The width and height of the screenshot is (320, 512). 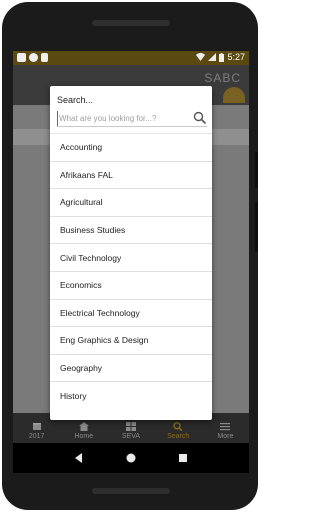 What do you see at coordinates (131, 367) in the screenshot?
I see `list-item-geography: Geography` at bounding box center [131, 367].